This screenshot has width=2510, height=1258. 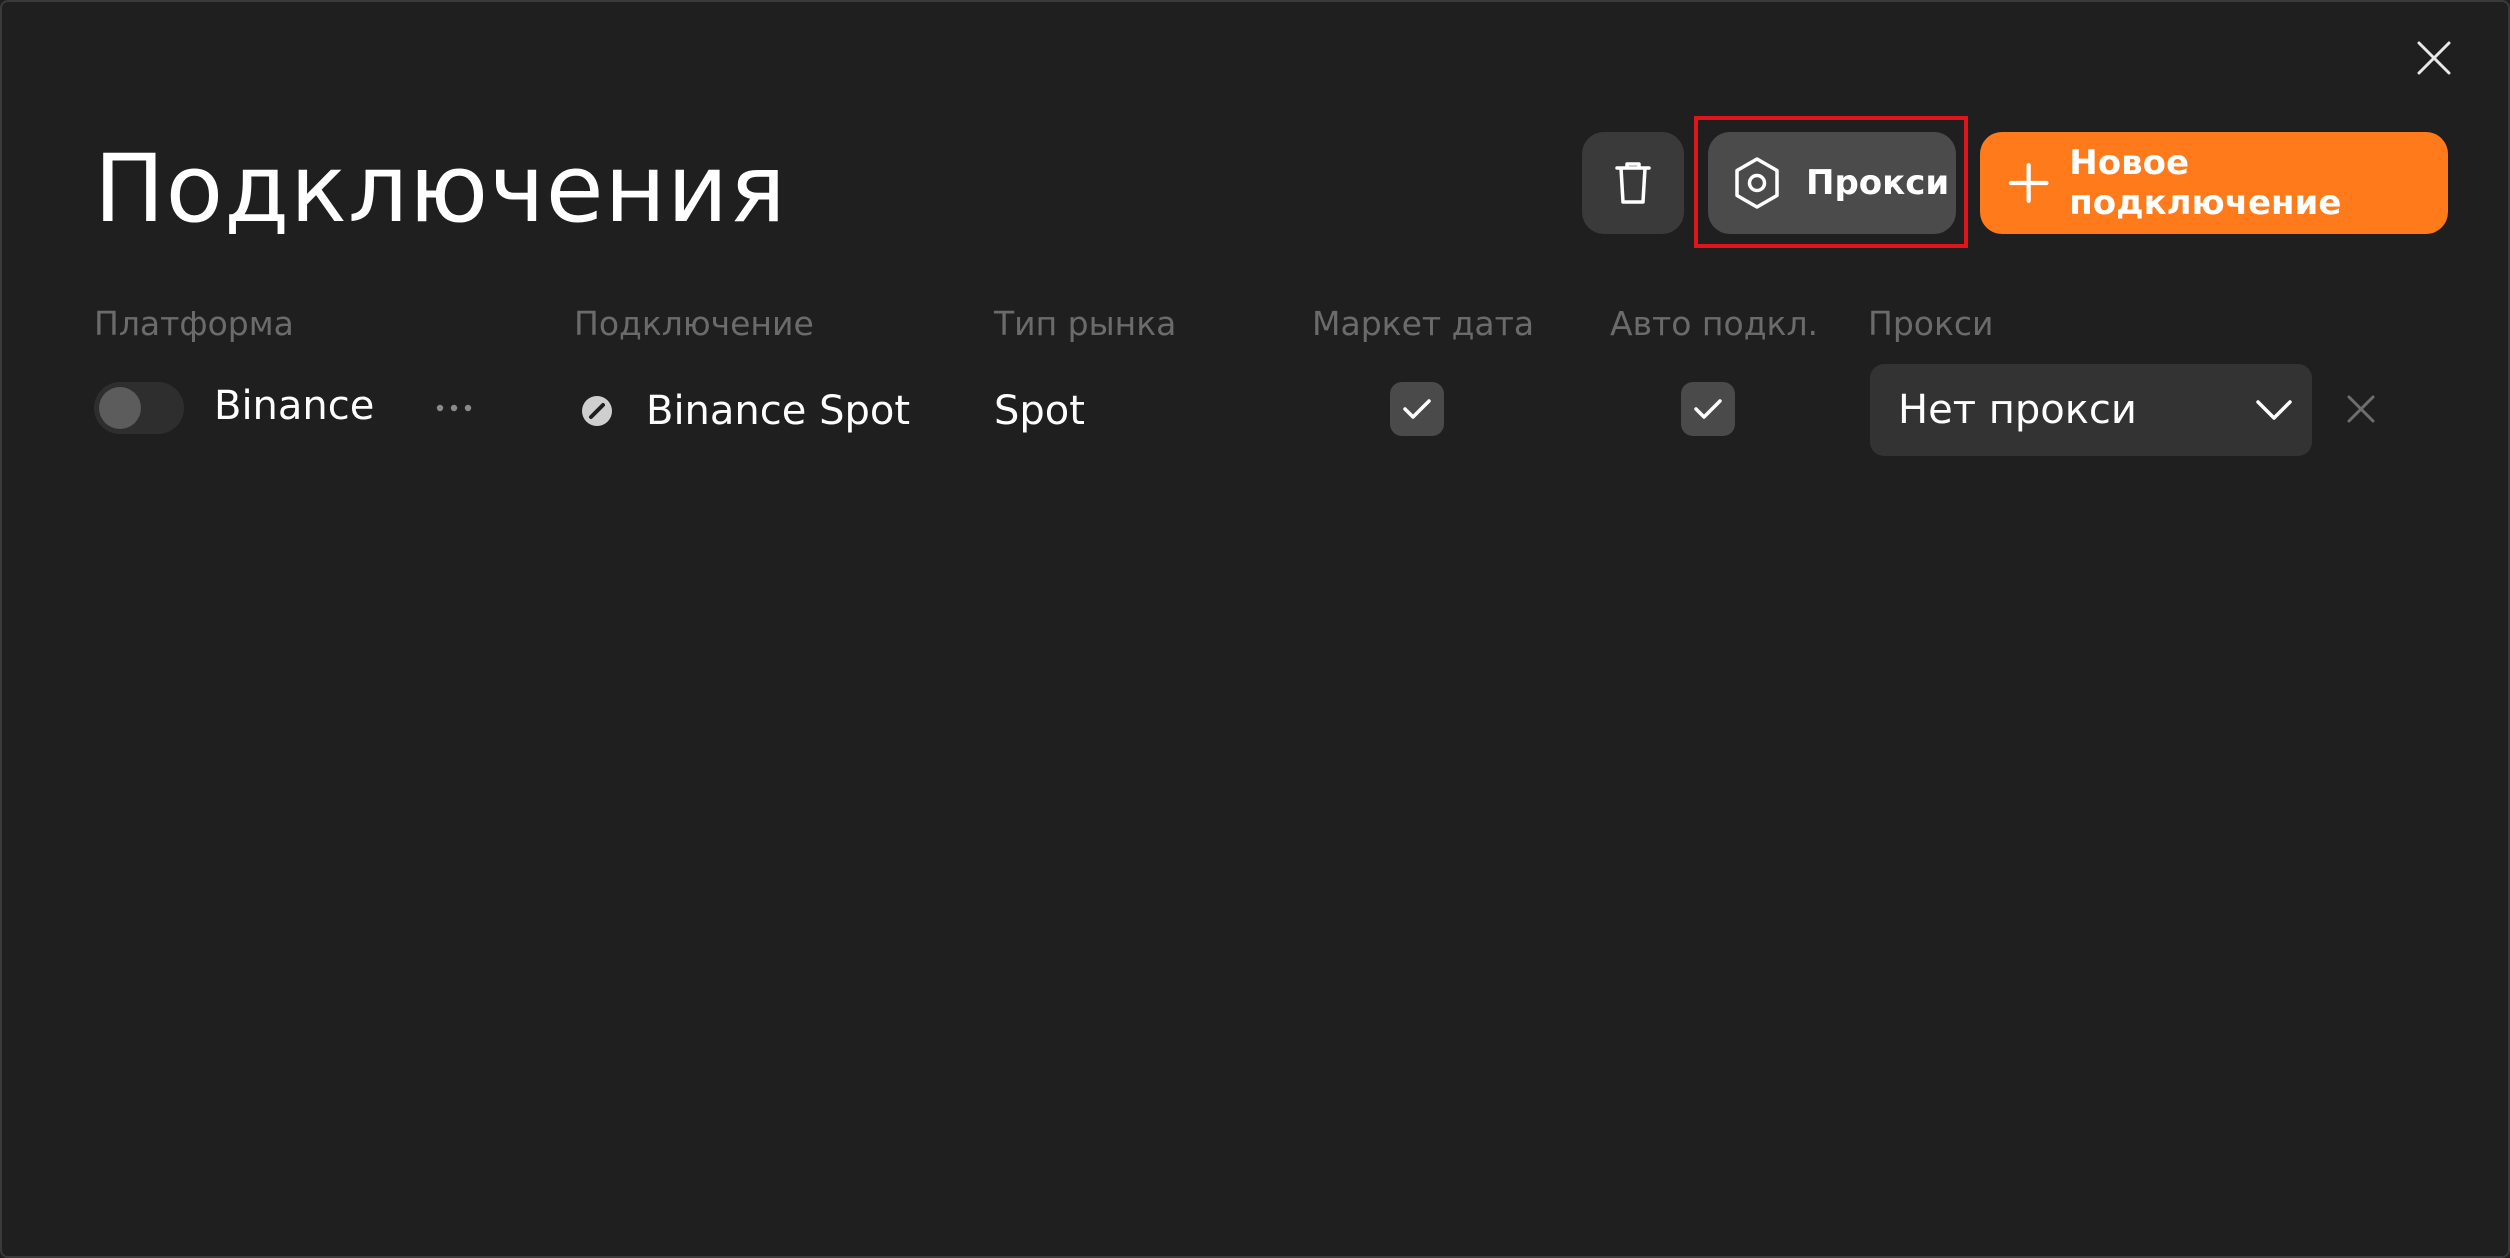 I want to click on delete-button, so click(x=1633, y=183).